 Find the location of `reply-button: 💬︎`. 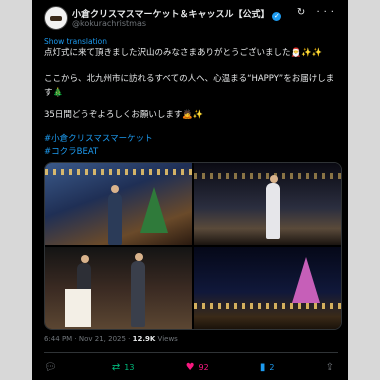

reply-button: 💬︎ is located at coordinates (52, 367).